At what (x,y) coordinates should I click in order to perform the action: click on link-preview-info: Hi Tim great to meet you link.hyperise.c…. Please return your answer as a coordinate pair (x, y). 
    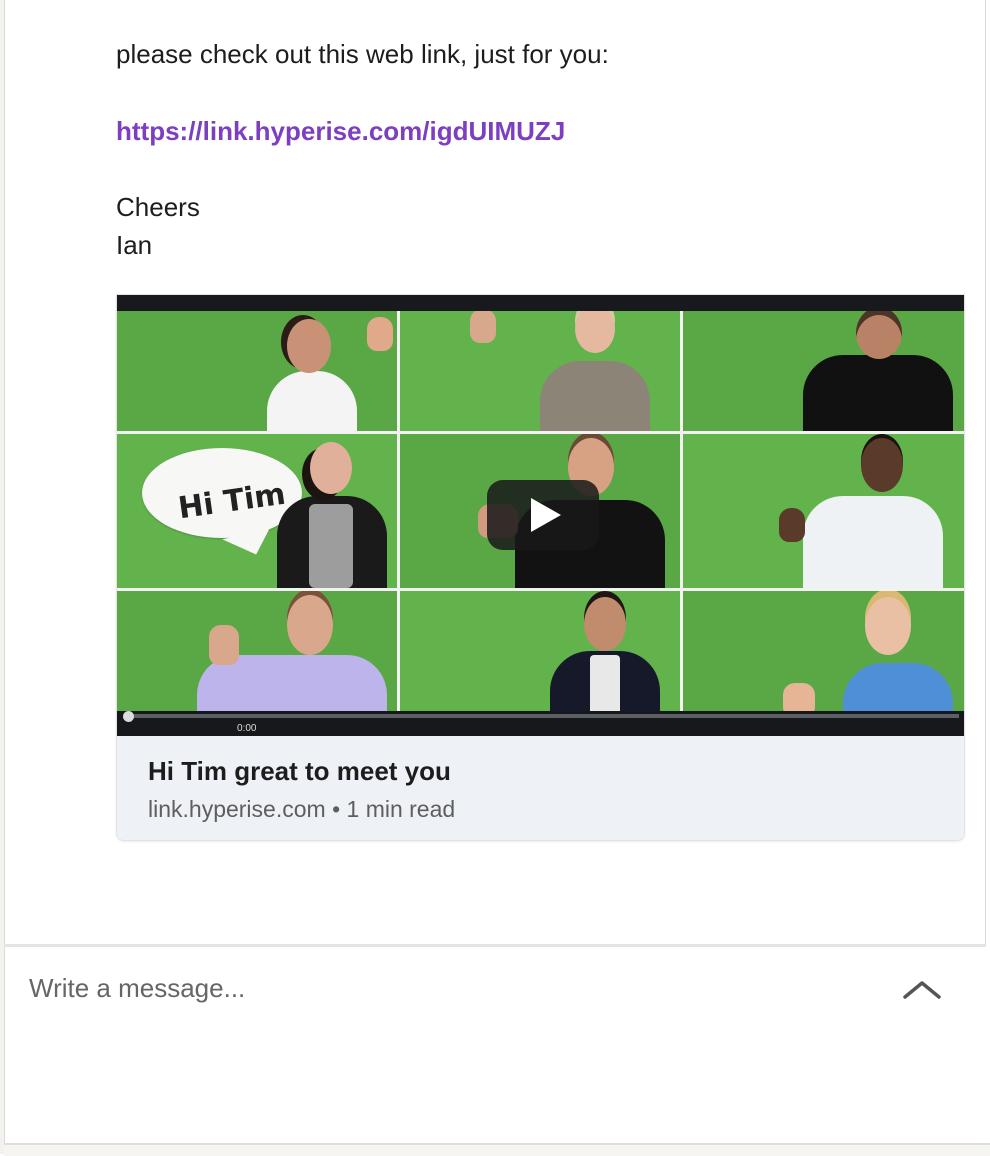
    Looking at the image, I should click on (540, 788).